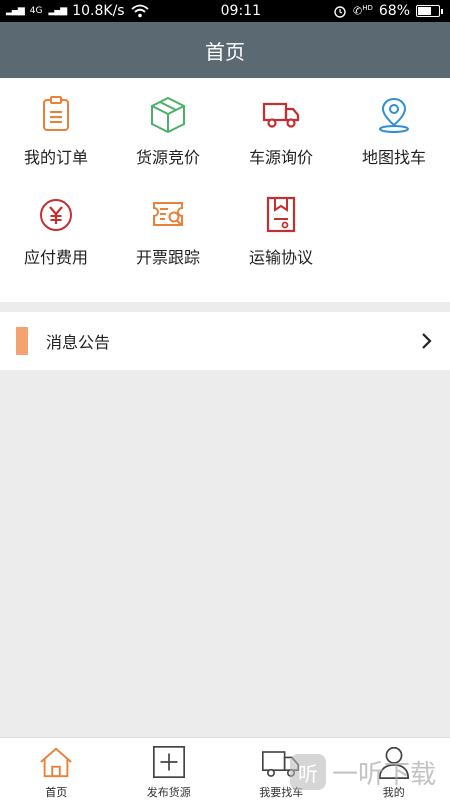 The width and height of the screenshot is (450, 800). What do you see at coordinates (340, 12) in the screenshot?
I see `alarm-icon` at bounding box center [340, 12].